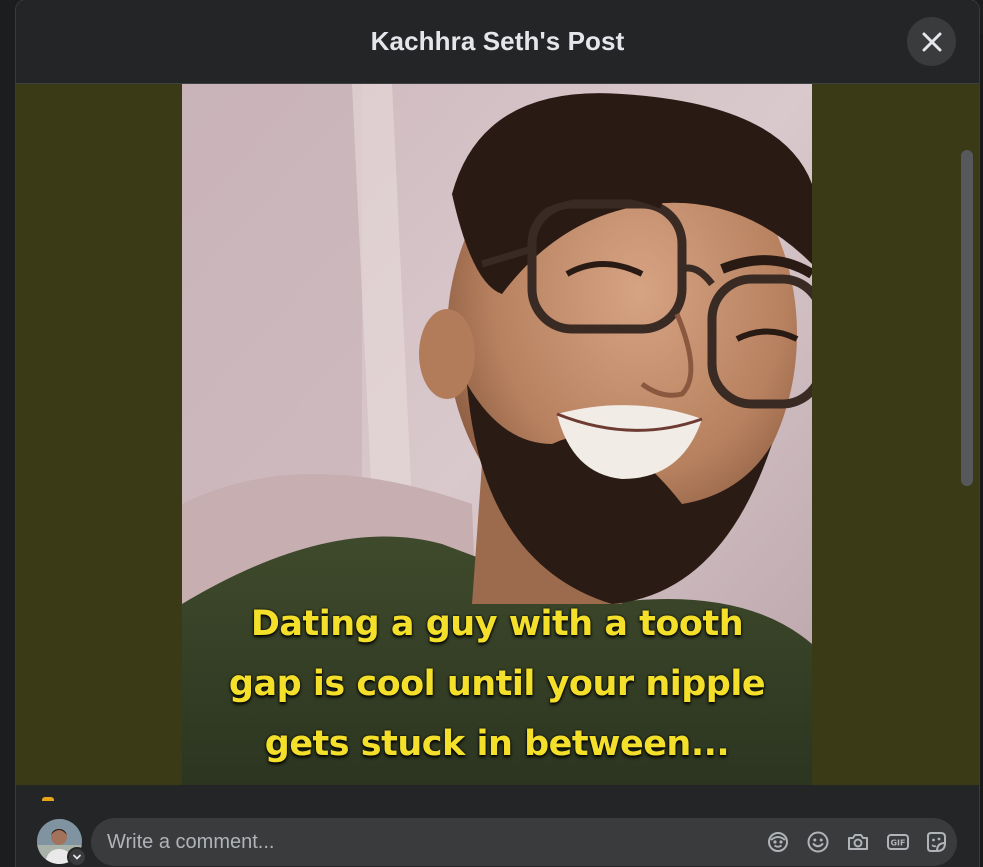 The height and width of the screenshot is (867, 983). What do you see at coordinates (427, 842) in the screenshot?
I see `comment-input` at bounding box center [427, 842].